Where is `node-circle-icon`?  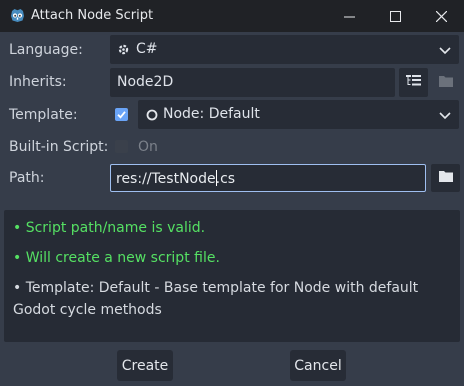 node-circle-icon is located at coordinates (152, 117).